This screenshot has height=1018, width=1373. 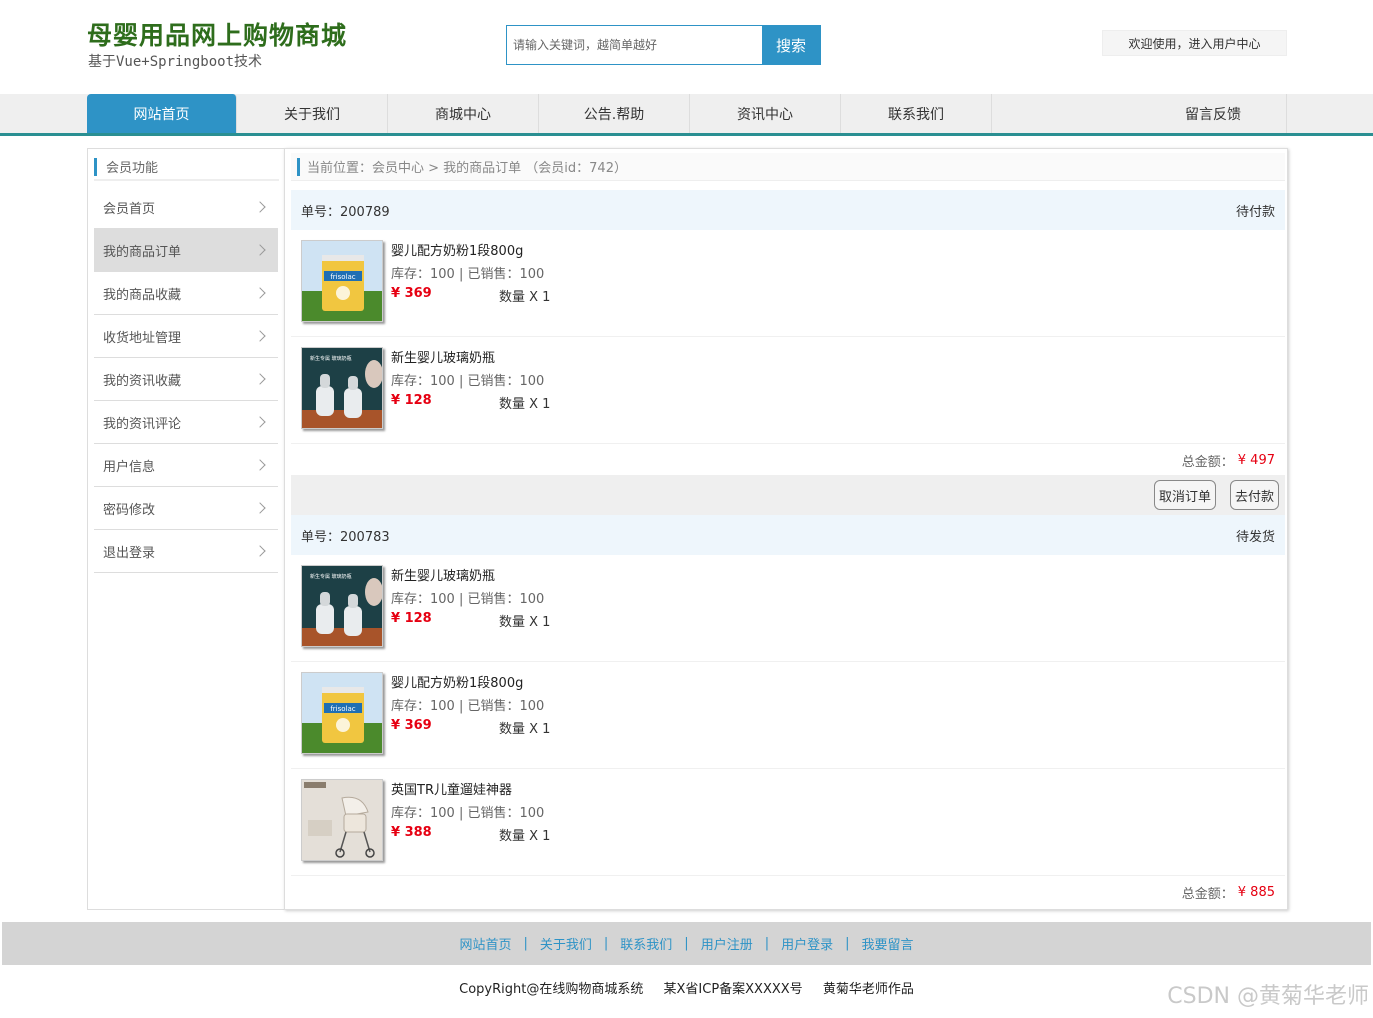 What do you see at coordinates (186, 551) in the screenshot?
I see `sidebar-item-logout: 退出登录` at bounding box center [186, 551].